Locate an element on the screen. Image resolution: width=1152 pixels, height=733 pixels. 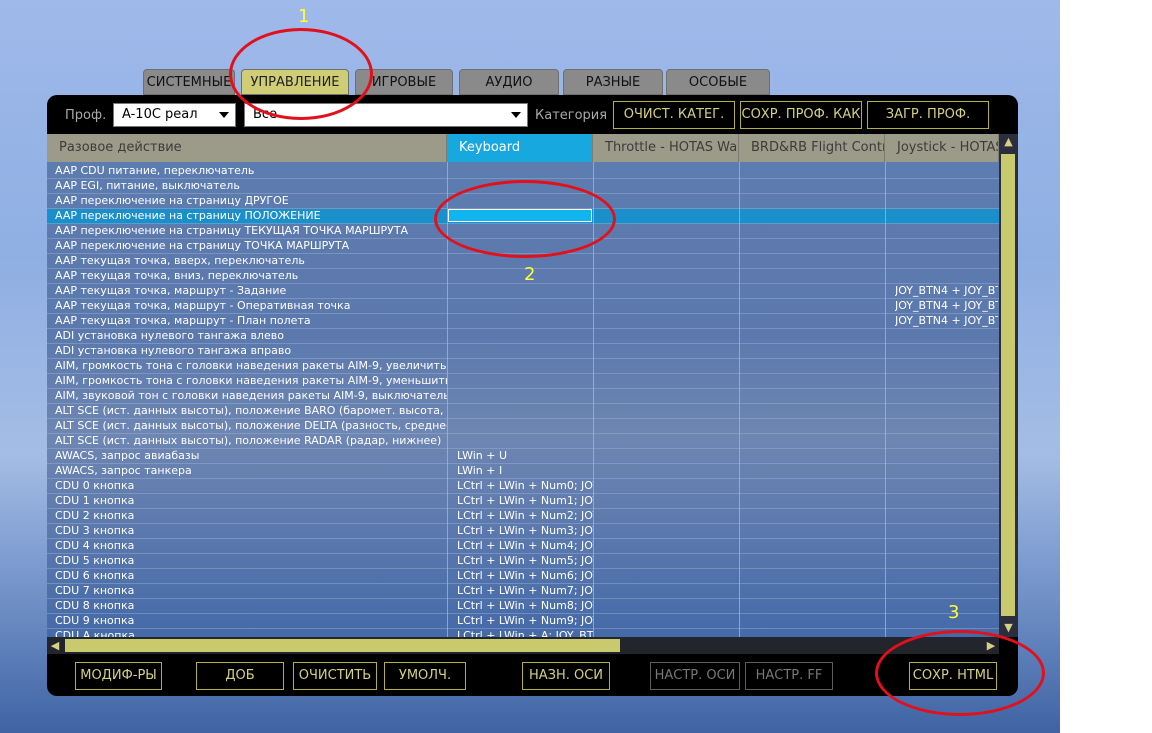
table-row: CDU 8 кнопка LCtrl + LWin + Num8; JOY is located at coordinates (523, 606).